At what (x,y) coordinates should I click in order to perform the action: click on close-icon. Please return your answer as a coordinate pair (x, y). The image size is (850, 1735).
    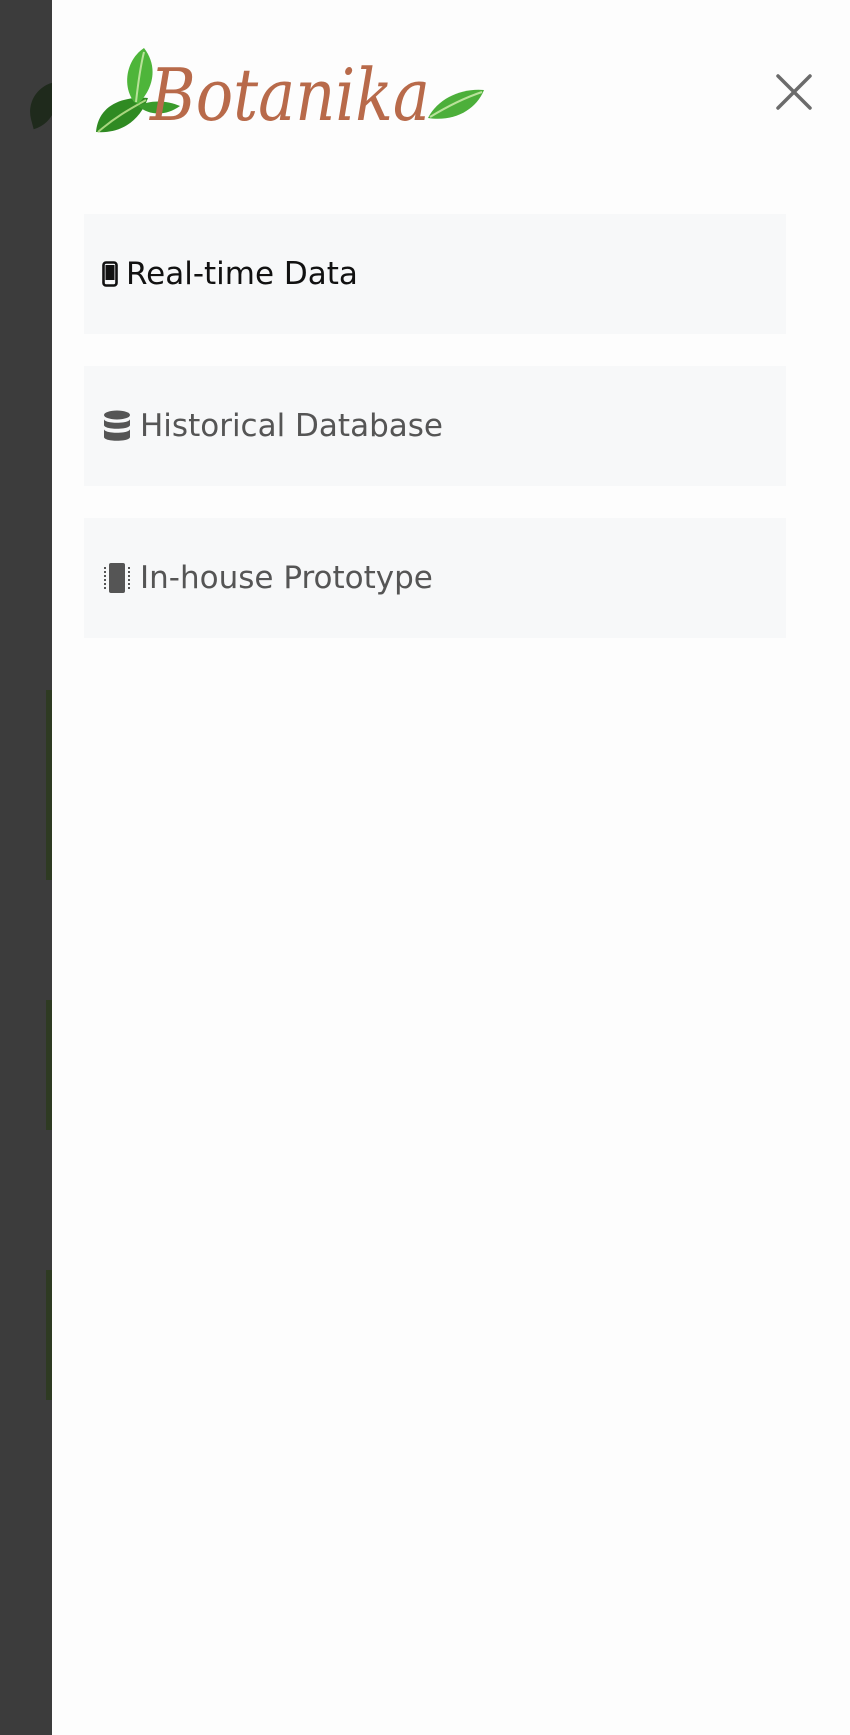
    Looking at the image, I should click on (794, 92).